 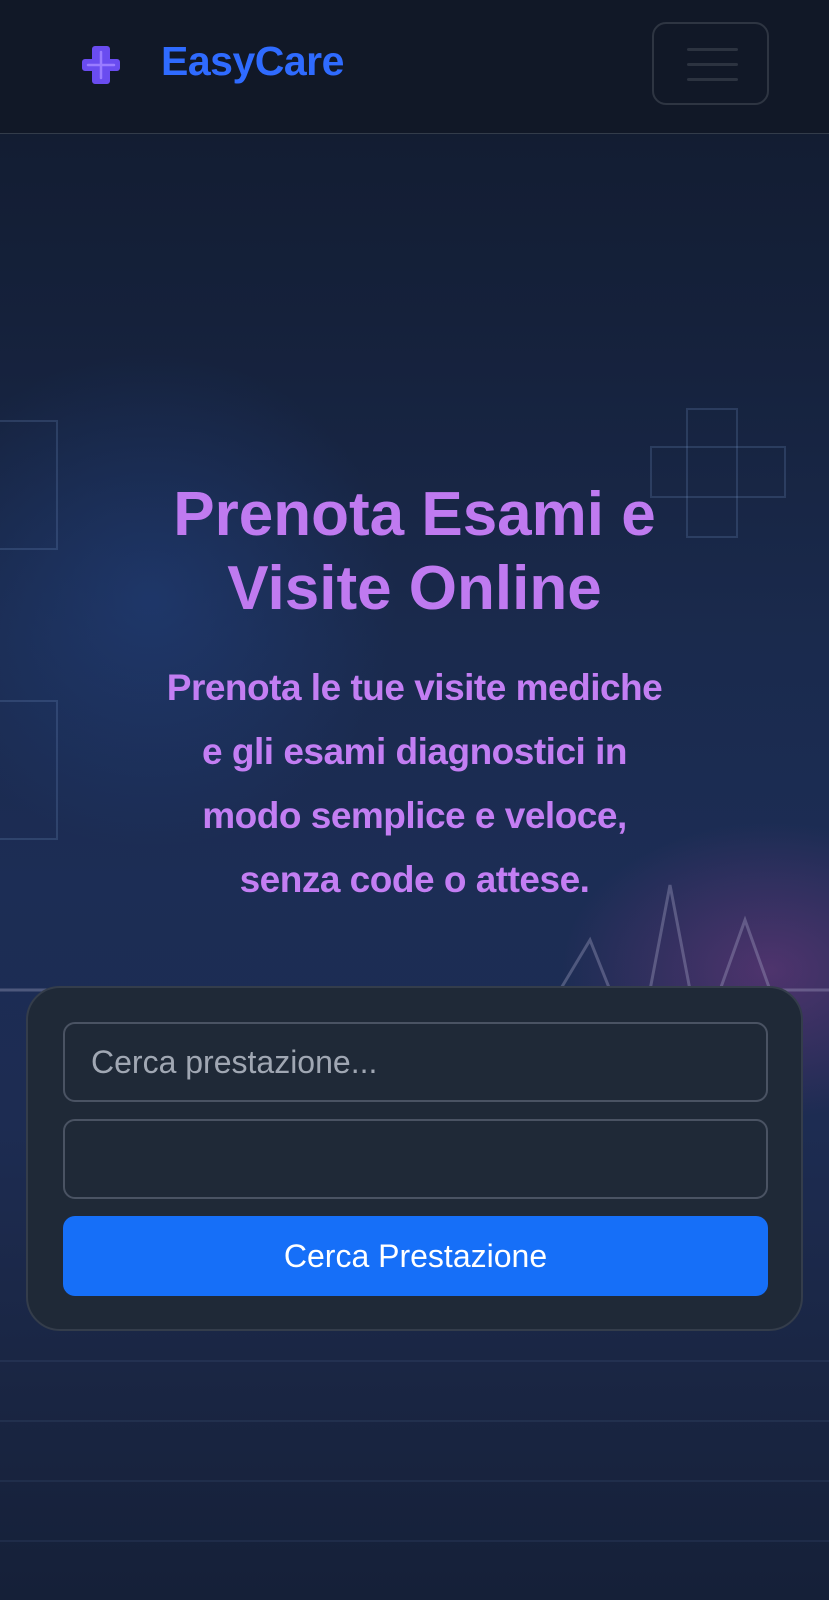 What do you see at coordinates (415, 1256) in the screenshot?
I see `search-button: Cerca Prestazione` at bounding box center [415, 1256].